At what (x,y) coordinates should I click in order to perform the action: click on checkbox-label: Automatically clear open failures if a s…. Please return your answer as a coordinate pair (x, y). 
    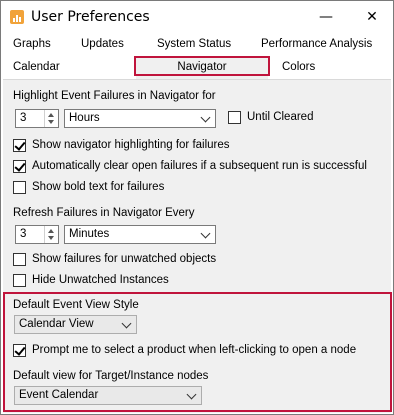
    Looking at the image, I should click on (199, 166).